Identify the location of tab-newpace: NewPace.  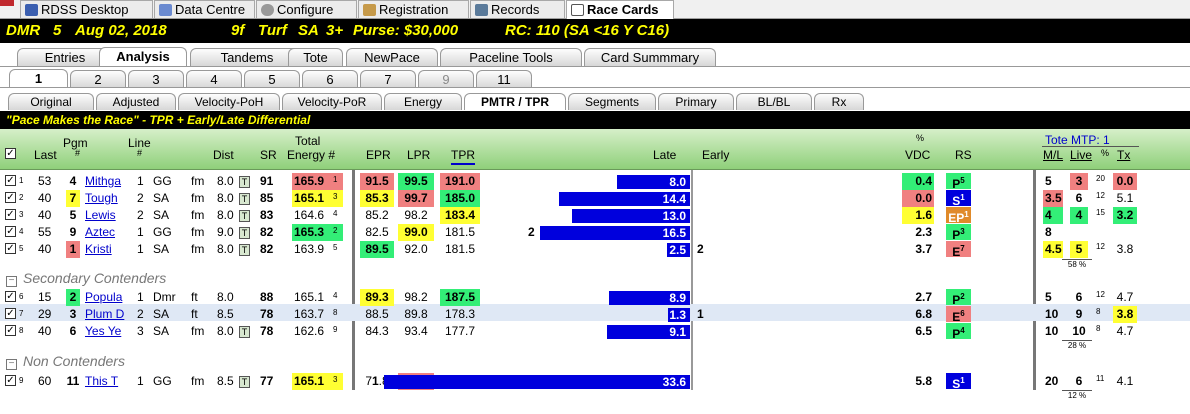
(392, 57).